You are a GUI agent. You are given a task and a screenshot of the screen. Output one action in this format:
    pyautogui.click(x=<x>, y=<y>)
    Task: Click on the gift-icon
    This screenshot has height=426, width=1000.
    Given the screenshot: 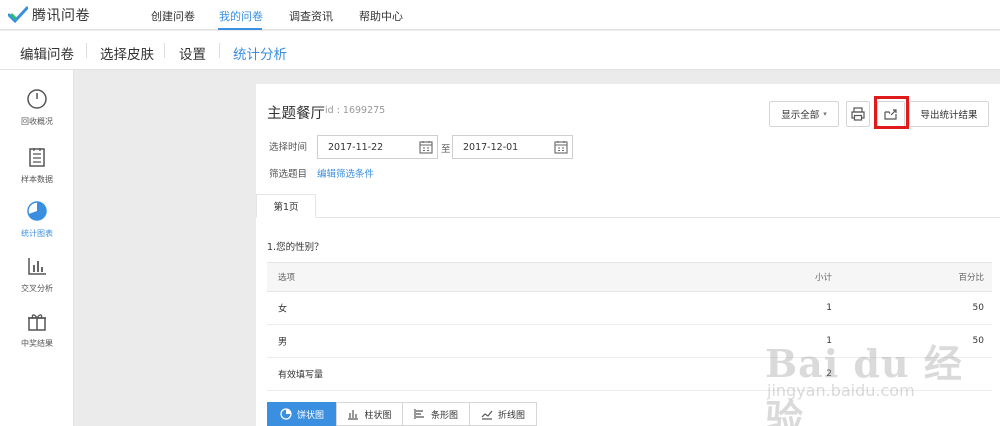 What is the action you would take?
    pyautogui.click(x=37, y=322)
    